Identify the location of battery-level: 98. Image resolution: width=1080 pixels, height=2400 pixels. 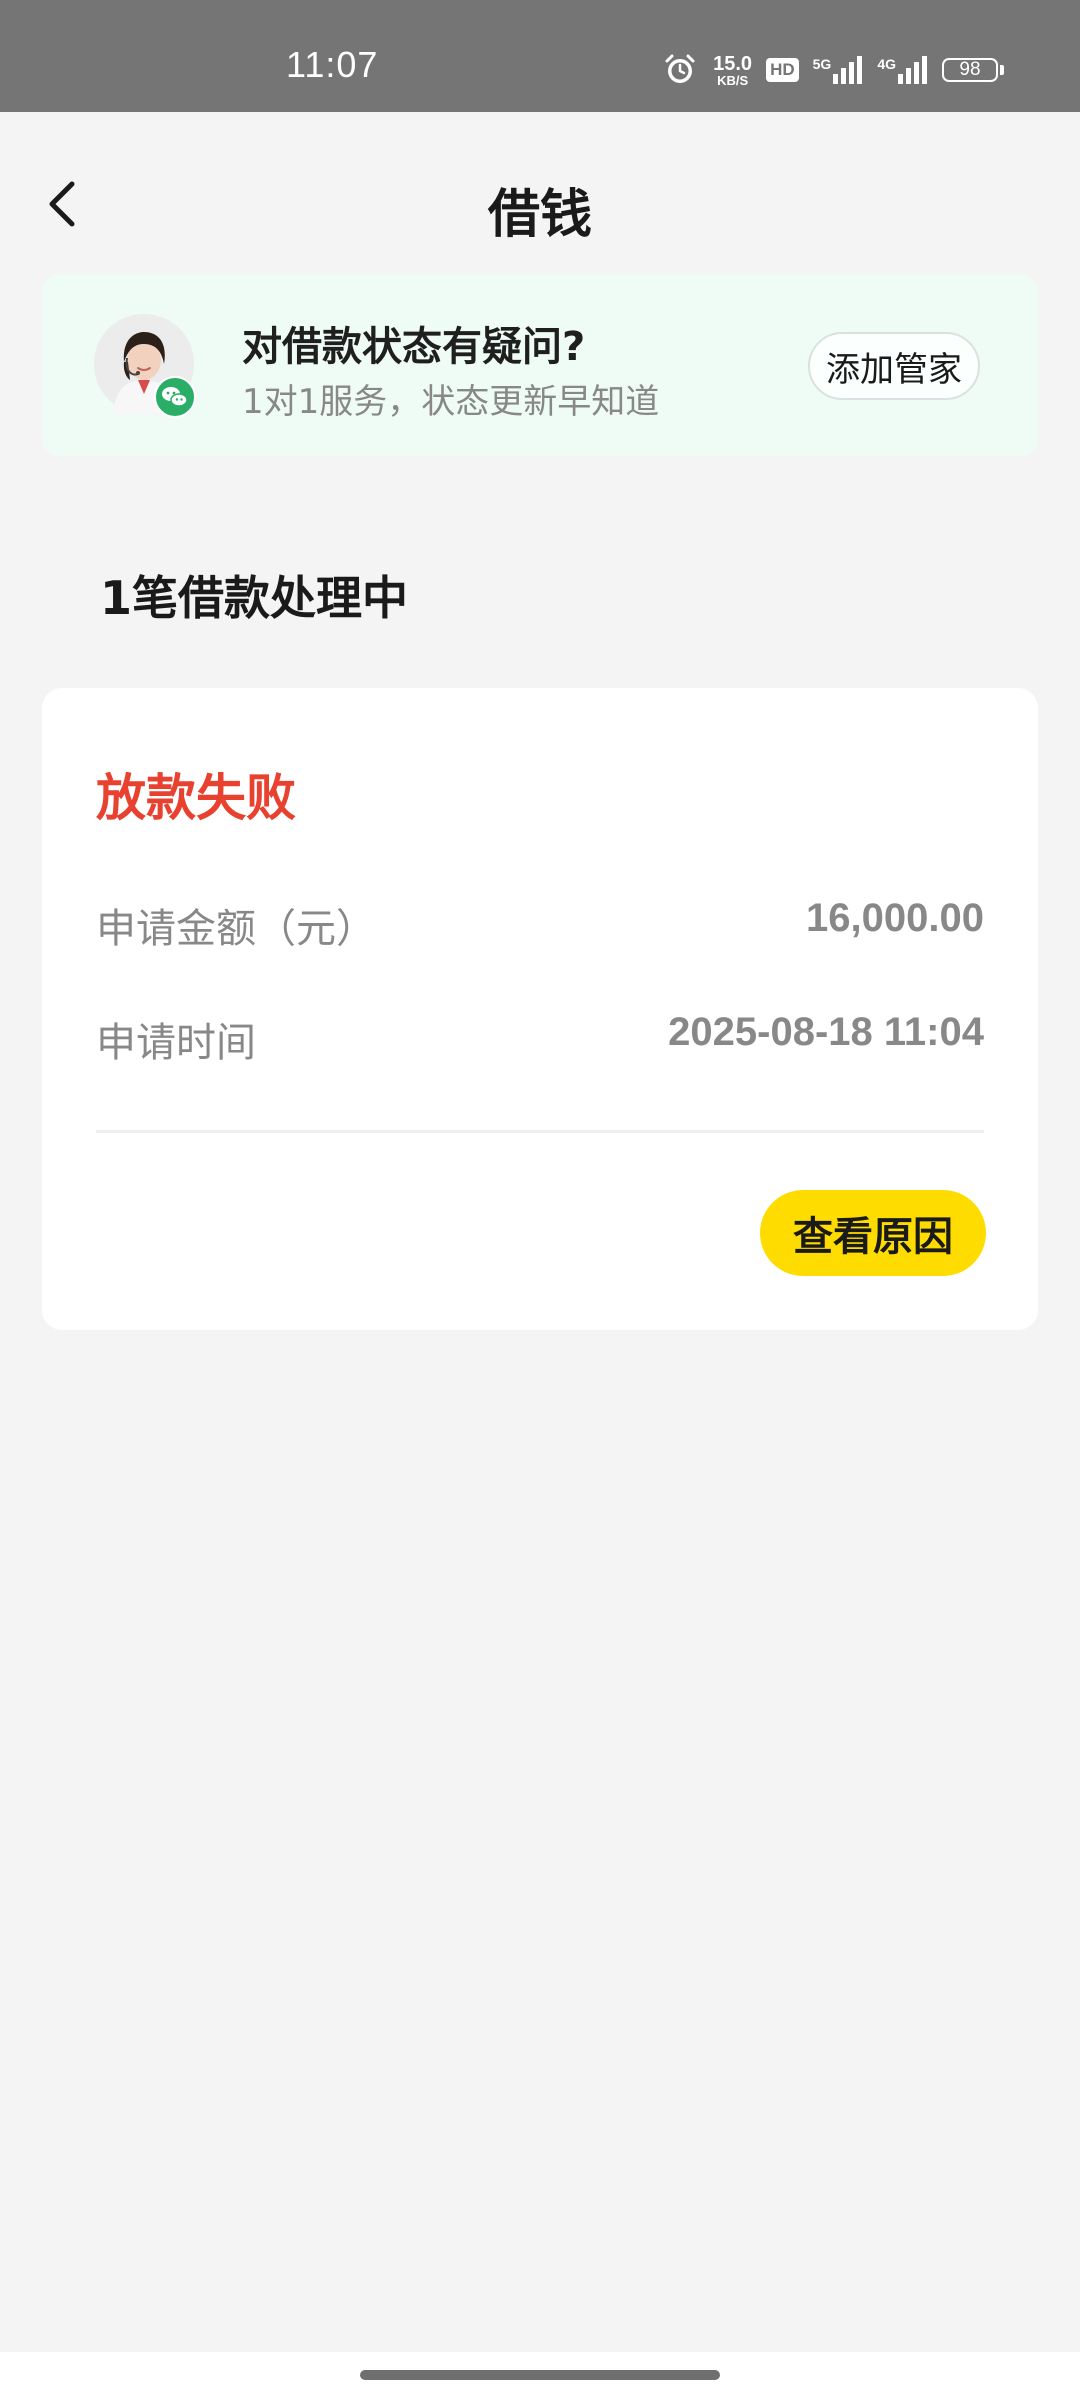
(970, 70).